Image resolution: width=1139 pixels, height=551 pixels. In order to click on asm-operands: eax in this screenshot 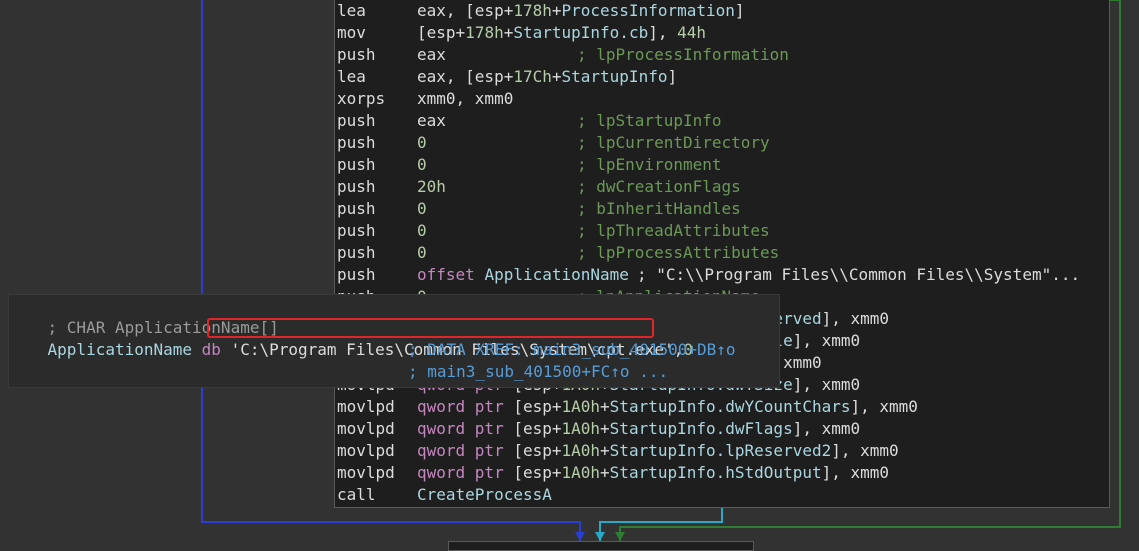, I will do `click(431, 121)`.